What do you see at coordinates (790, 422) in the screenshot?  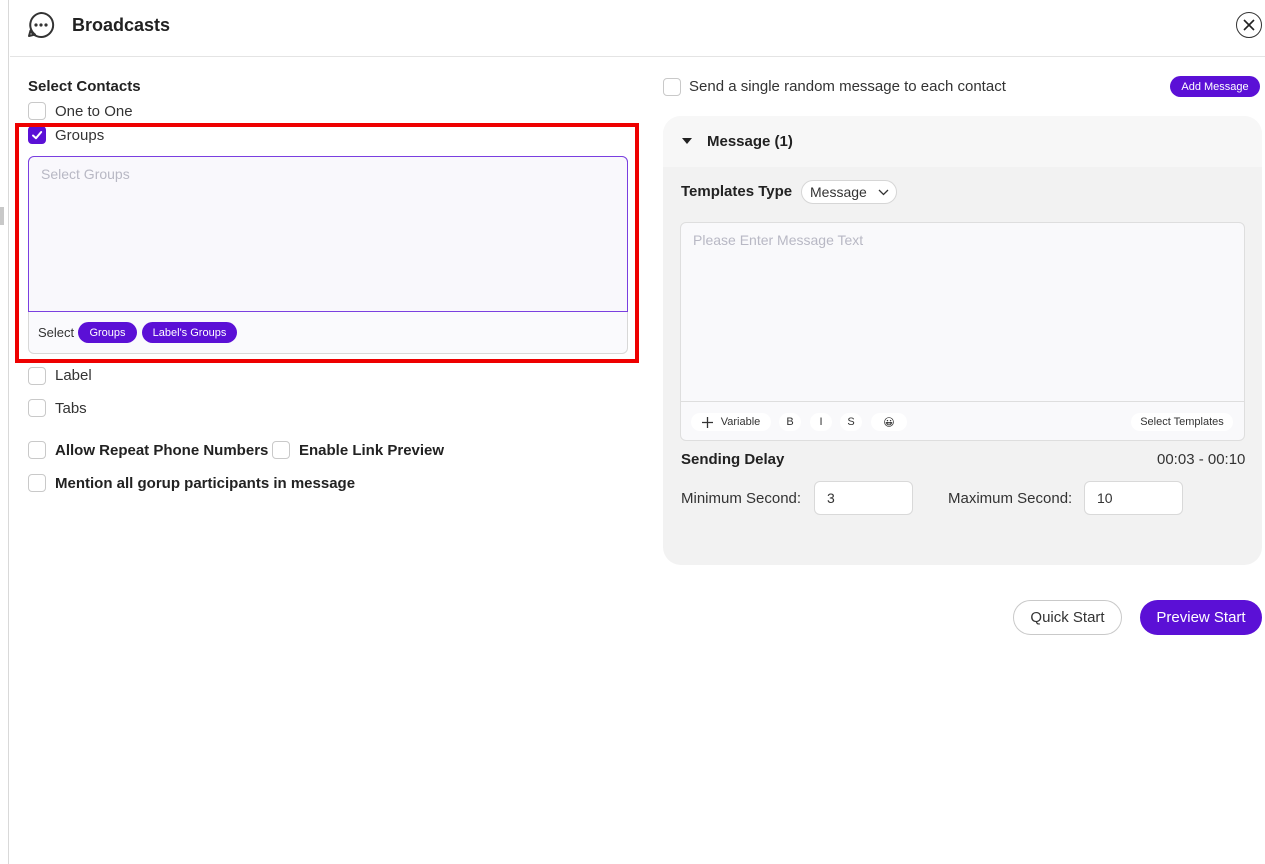 I see `bold-button: B` at bounding box center [790, 422].